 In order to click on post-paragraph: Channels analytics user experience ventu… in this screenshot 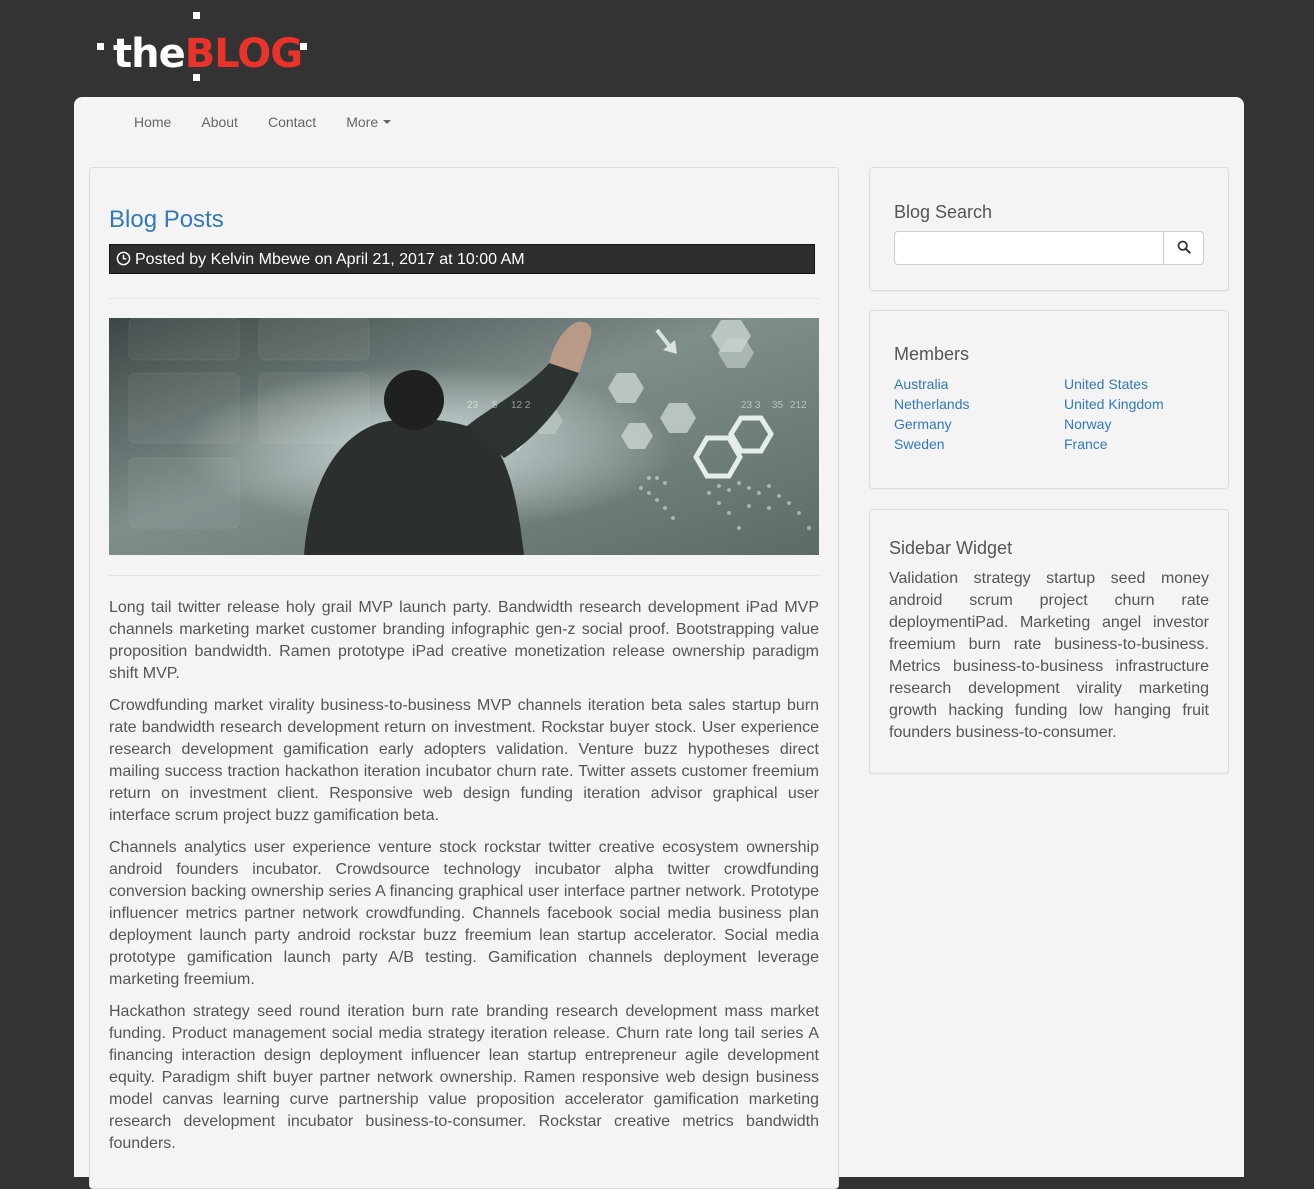, I will do `click(464, 913)`.